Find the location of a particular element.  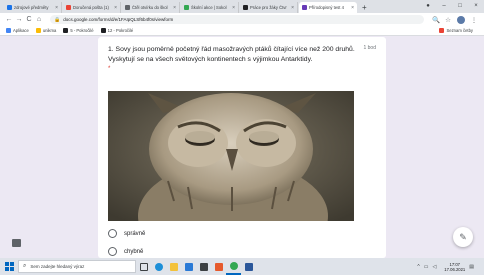

browser-tab: Práce pro žáky Čtvr × is located at coordinates (269, 7).